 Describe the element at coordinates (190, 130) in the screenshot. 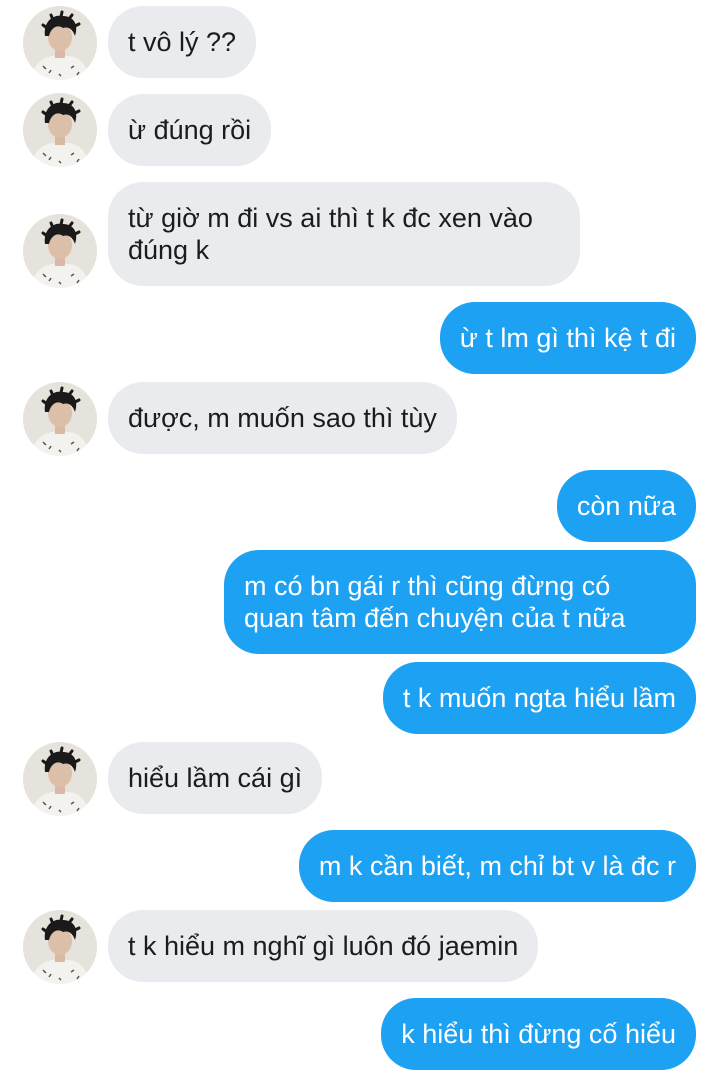

I see `incoming-message-bubble: ừ đúng rồi` at that location.